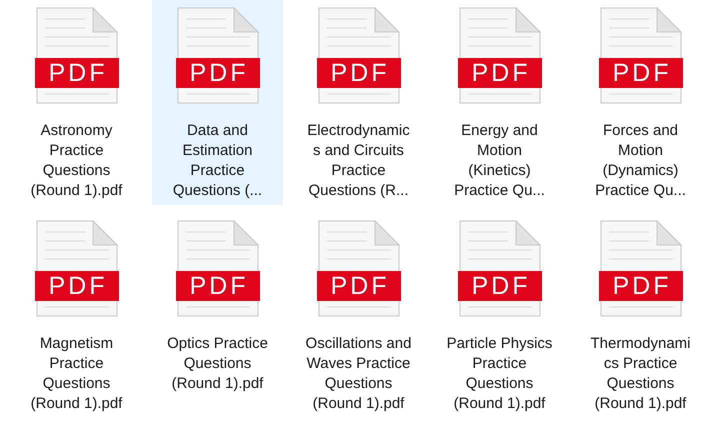  I want to click on file-tile: PDF Magnetism Practice Questions (Round 1).pdf, so click(76, 315).